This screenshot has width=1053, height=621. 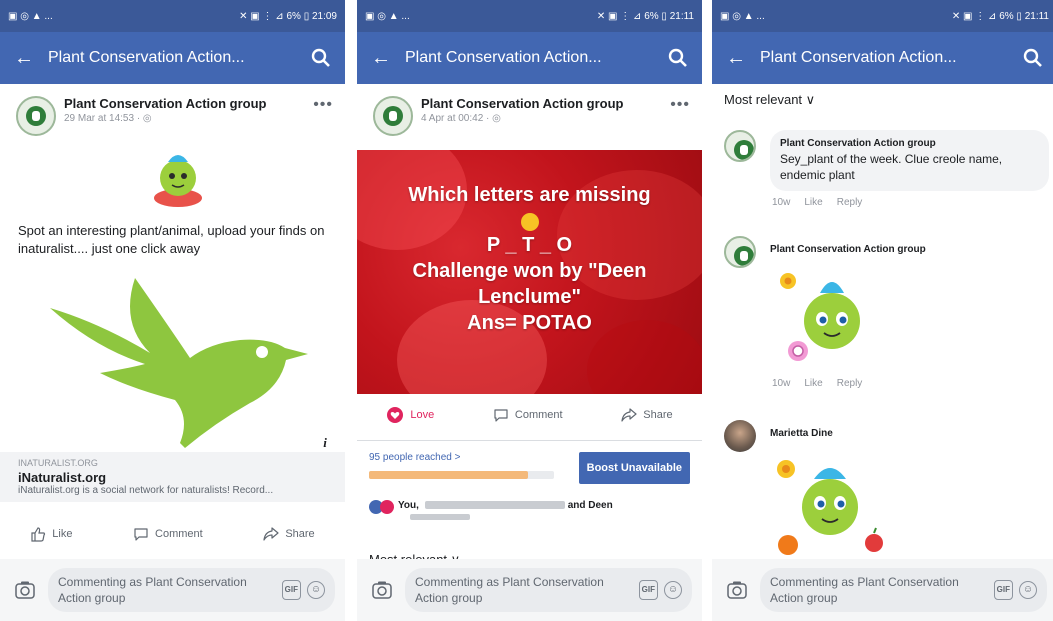 I want to click on comment-label: Comment, so click(x=538, y=415).